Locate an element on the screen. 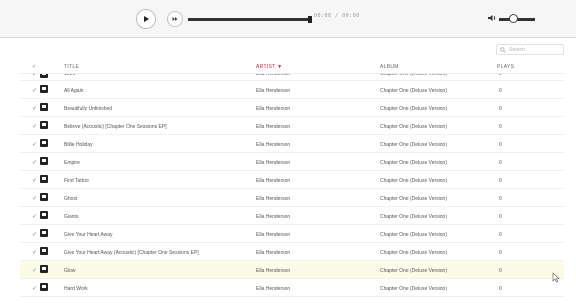  track-title: Give Your Heart Away is located at coordinates (88, 235).